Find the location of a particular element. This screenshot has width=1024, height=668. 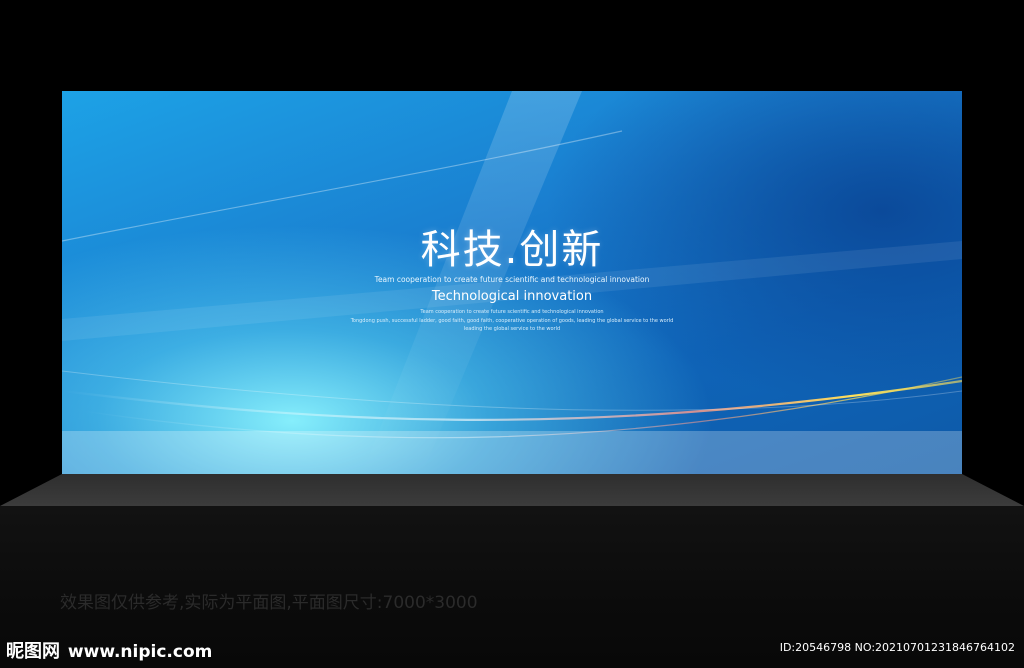

image-id: ID:20546798 NO:20210701231846764102 is located at coordinates (897, 647).